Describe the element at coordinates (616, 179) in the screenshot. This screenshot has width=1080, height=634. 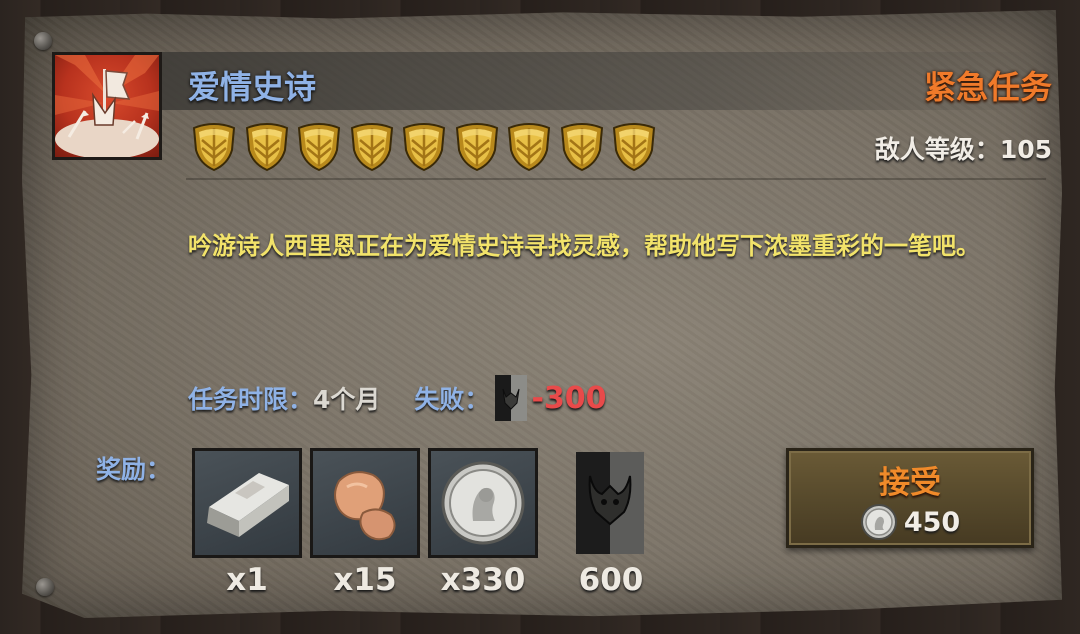
I see `divider` at that location.